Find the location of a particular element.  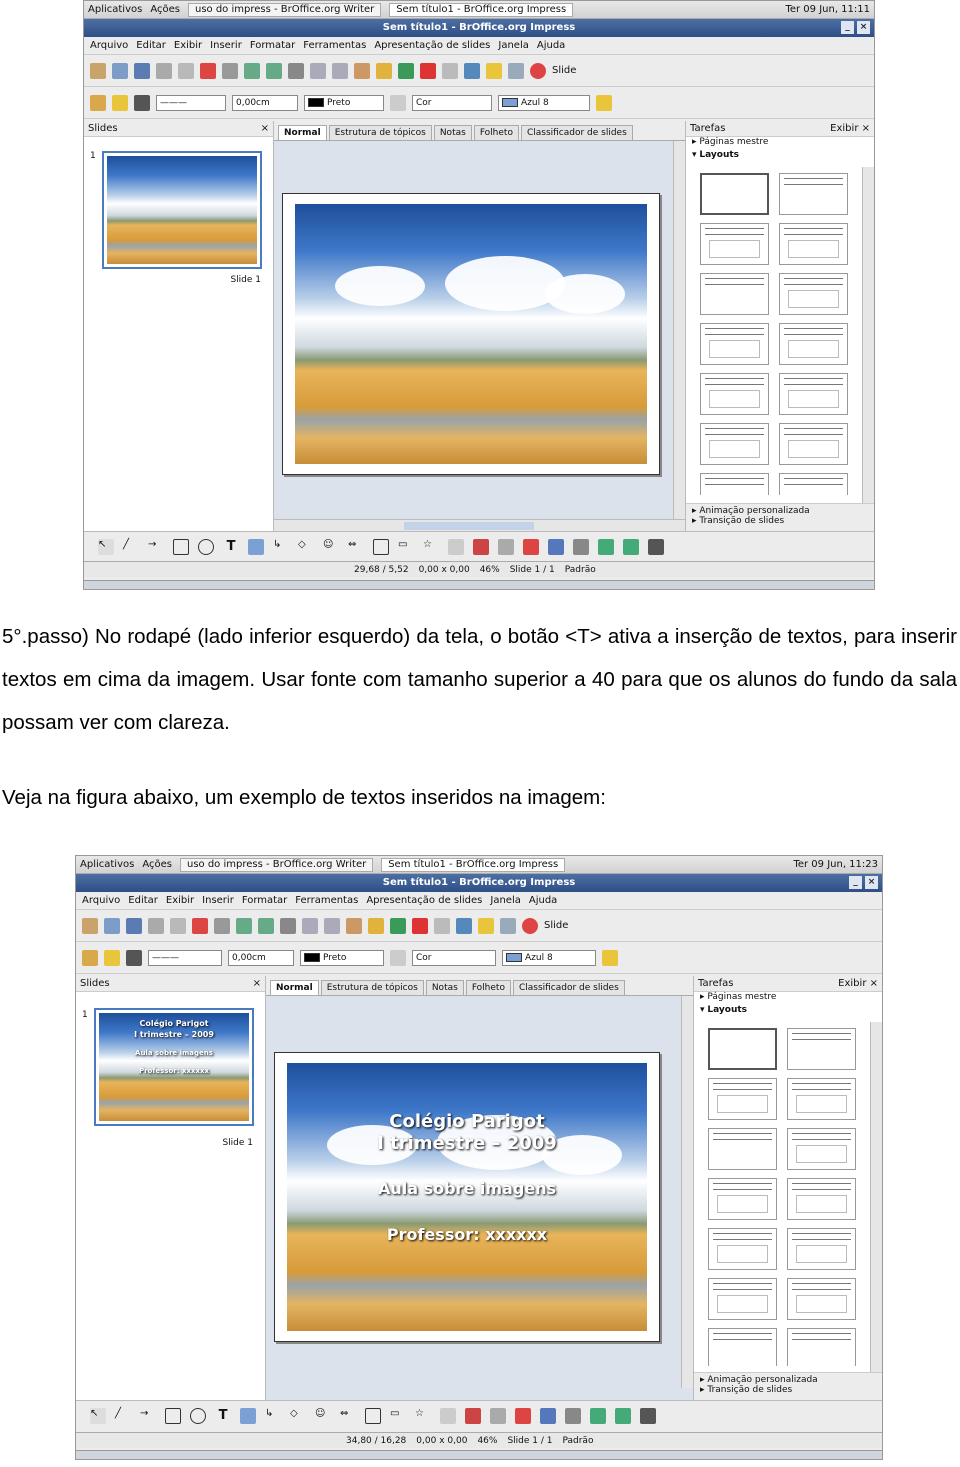

table-icon is located at coordinates (442, 925).